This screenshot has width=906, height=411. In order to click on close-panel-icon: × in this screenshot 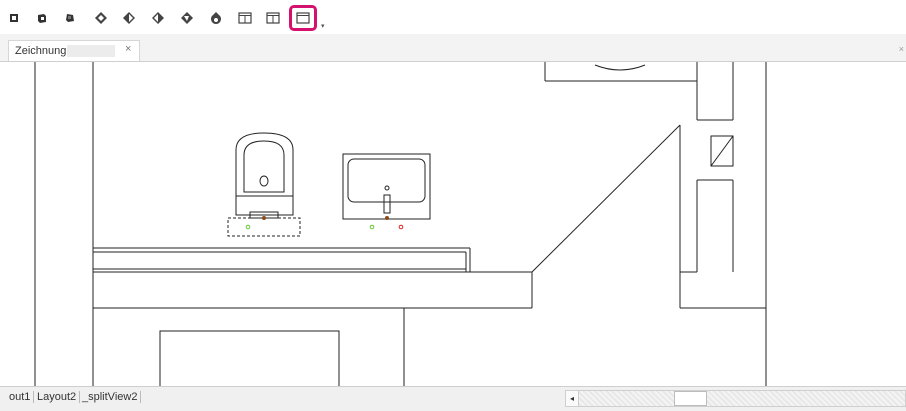, I will do `click(901, 49)`.